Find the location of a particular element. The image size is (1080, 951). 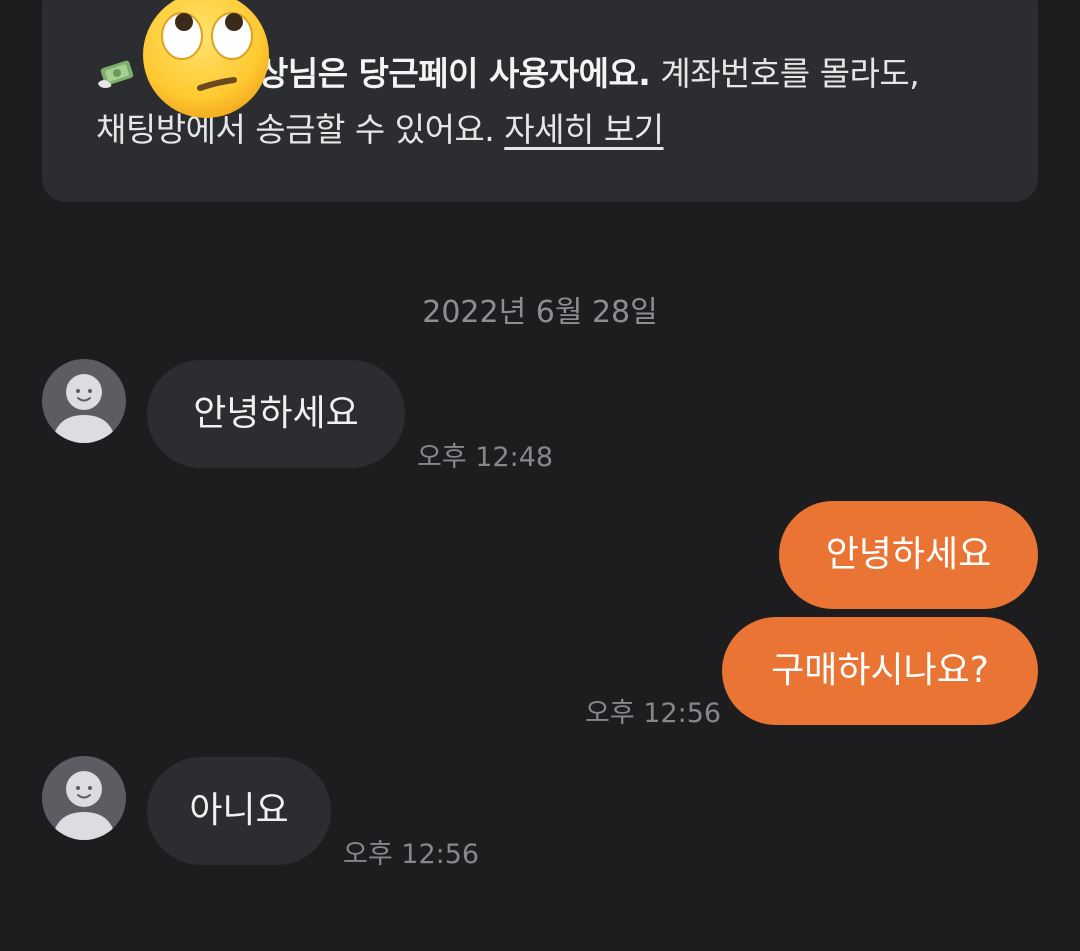

face-with-rolling-eyes-emoji is located at coordinates (206, 59).